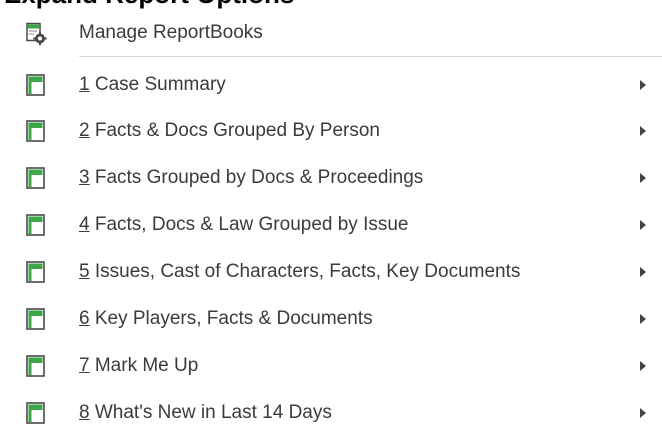 This screenshot has height=440, width=662. What do you see at coordinates (84, 84) in the screenshot?
I see `menu-item-mnemonic: 1` at bounding box center [84, 84].